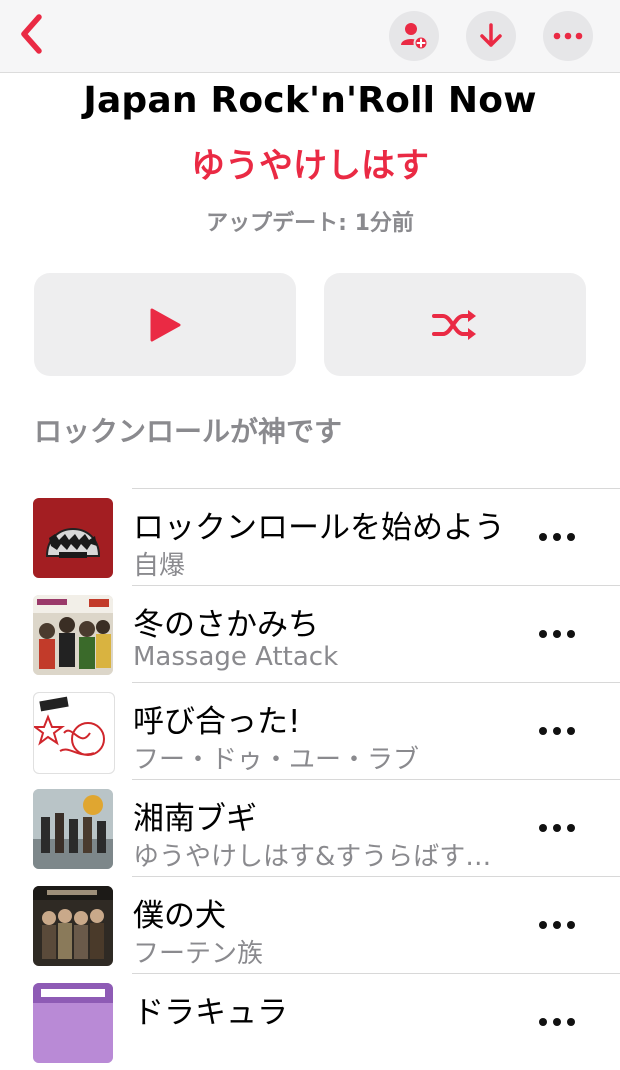  What do you see at coordinates (310, 730) in the screenshot?
I see `track-row: 呼び合った! フー・ドゥ・ユー・ラブ` at bounding box center [310, 730].